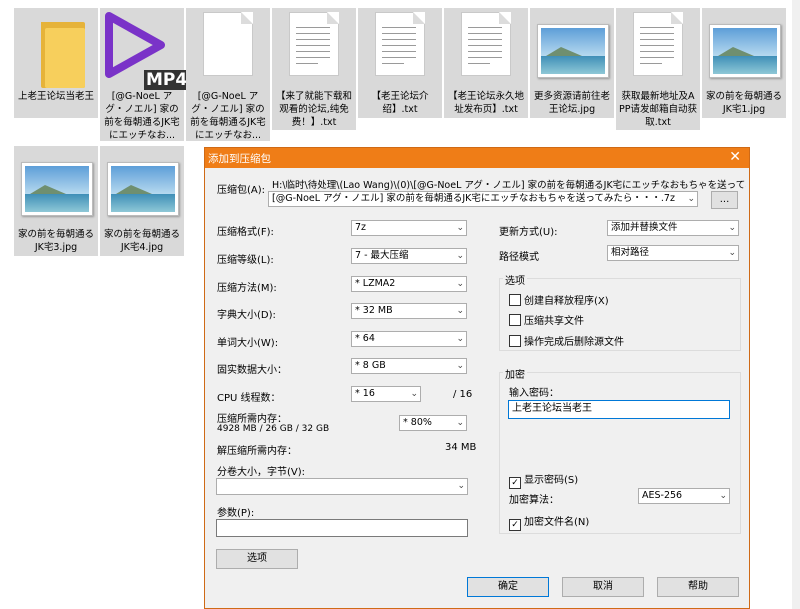  What do you see at coordinates (342, 528) in the screenshot?
I see `parameters-input` at bounding box center [342, 528].